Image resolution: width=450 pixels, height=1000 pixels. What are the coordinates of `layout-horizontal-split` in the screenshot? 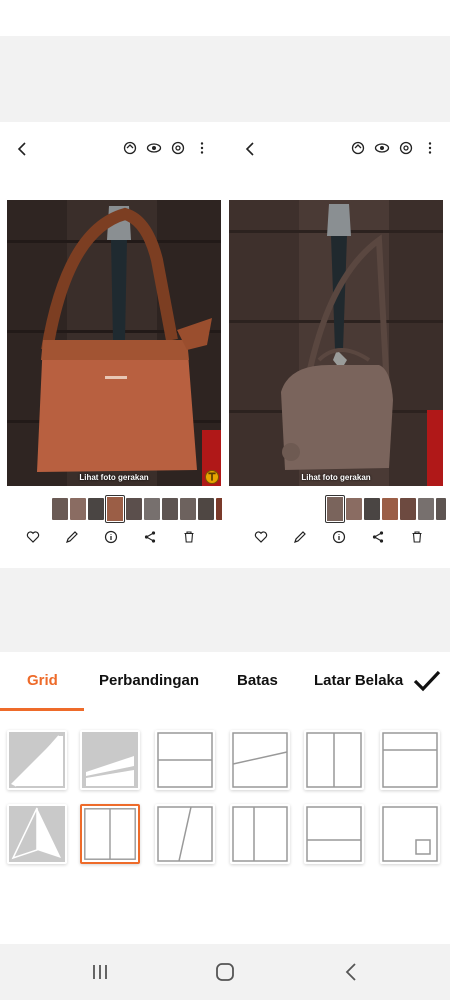 It's located at (185, 760).